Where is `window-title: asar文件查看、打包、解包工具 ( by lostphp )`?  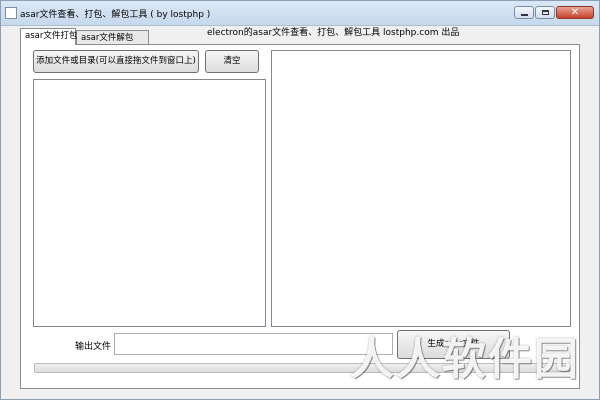 window-title: asar文件查看、打包、解包工具 ( by lostphp ) is located at coordinates (115, 15).